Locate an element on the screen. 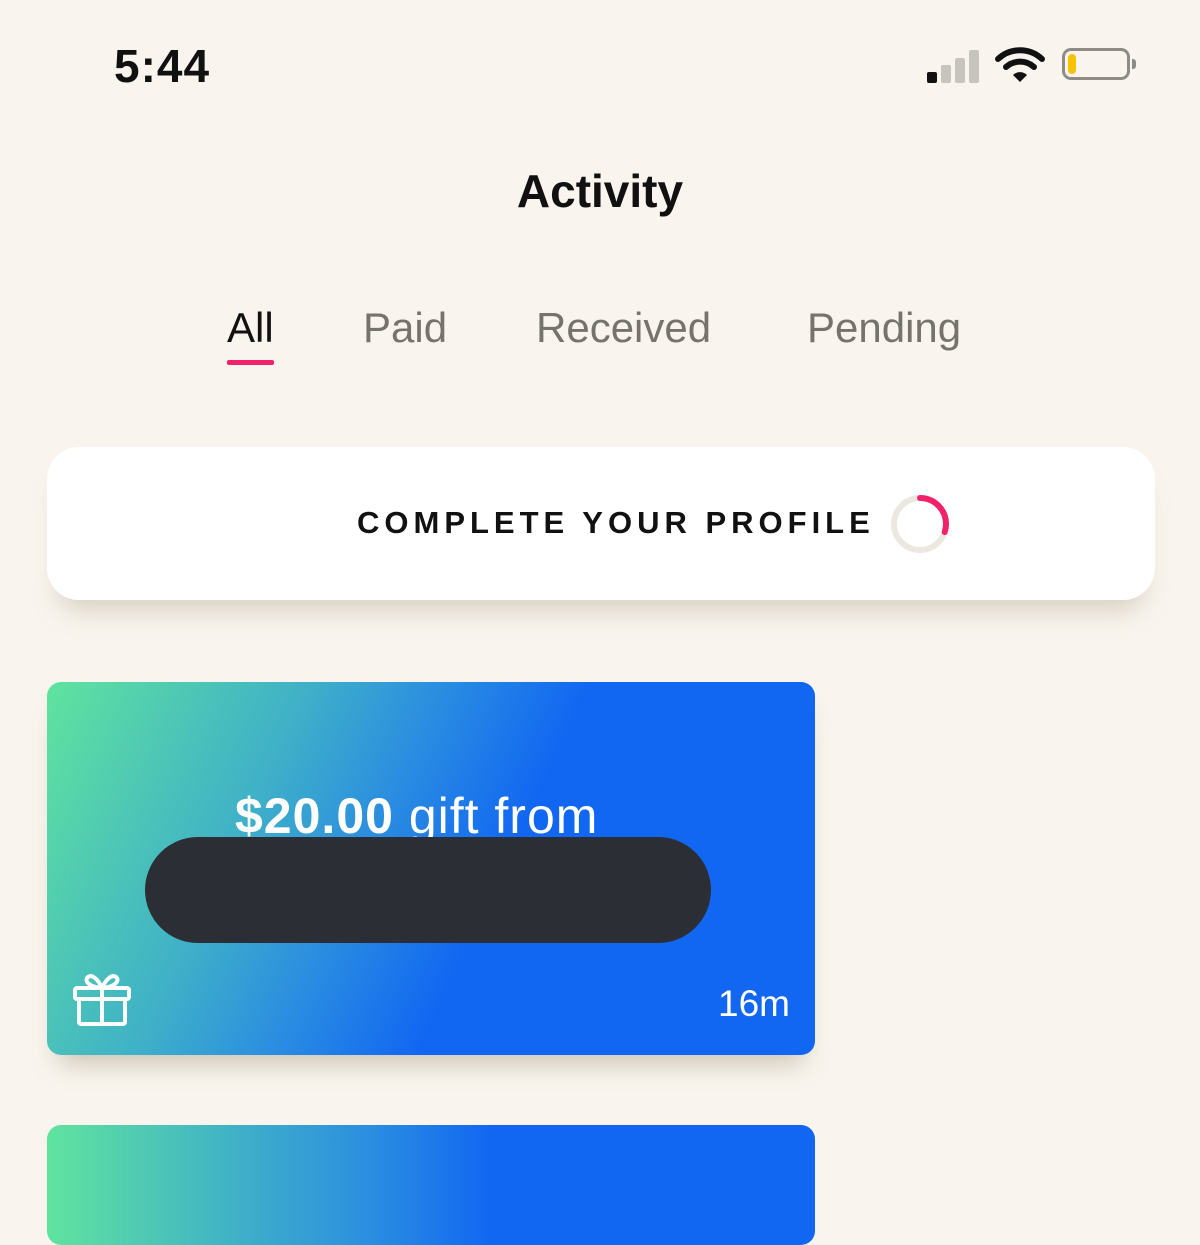 This screenshot has height=1245, width=1200. activity-tabs: All Paid Received Pending is located at coordinates (600, 340).